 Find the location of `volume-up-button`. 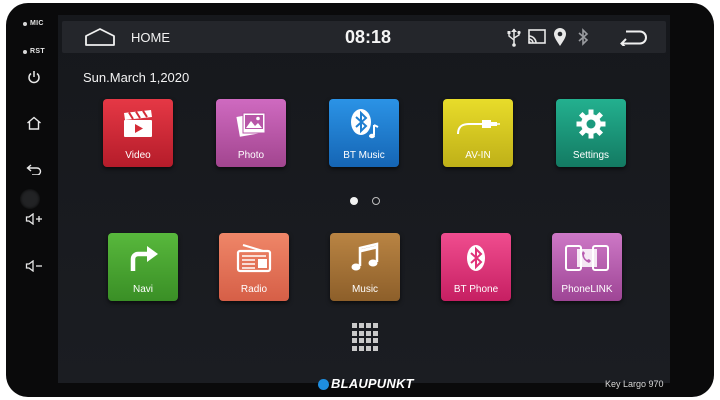

volume-up-button is located at coordinates (34, 219).